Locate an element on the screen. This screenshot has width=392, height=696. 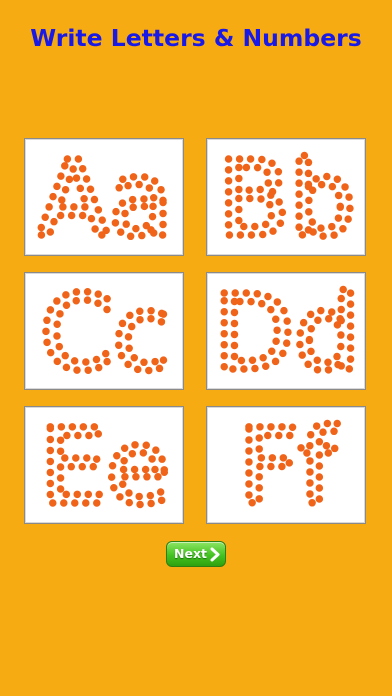
dotted-letter-text: Ff is located at coordinates (288, 466).